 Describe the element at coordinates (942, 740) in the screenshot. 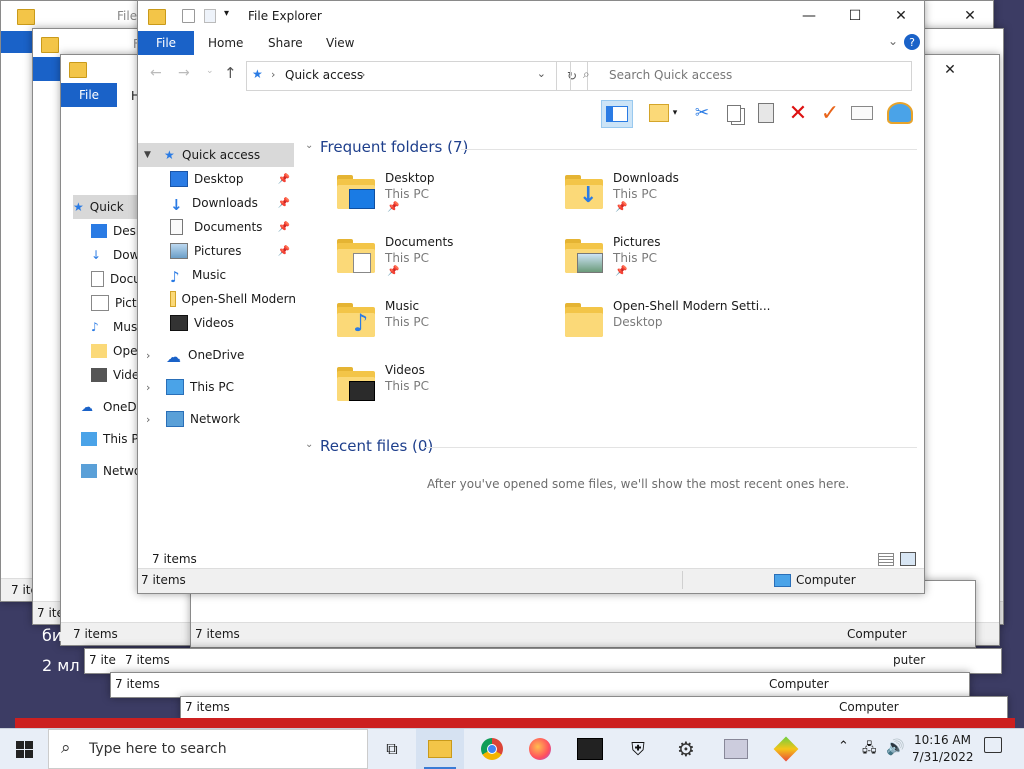

I see `taskbar-time: 10:16 AM` at that location.